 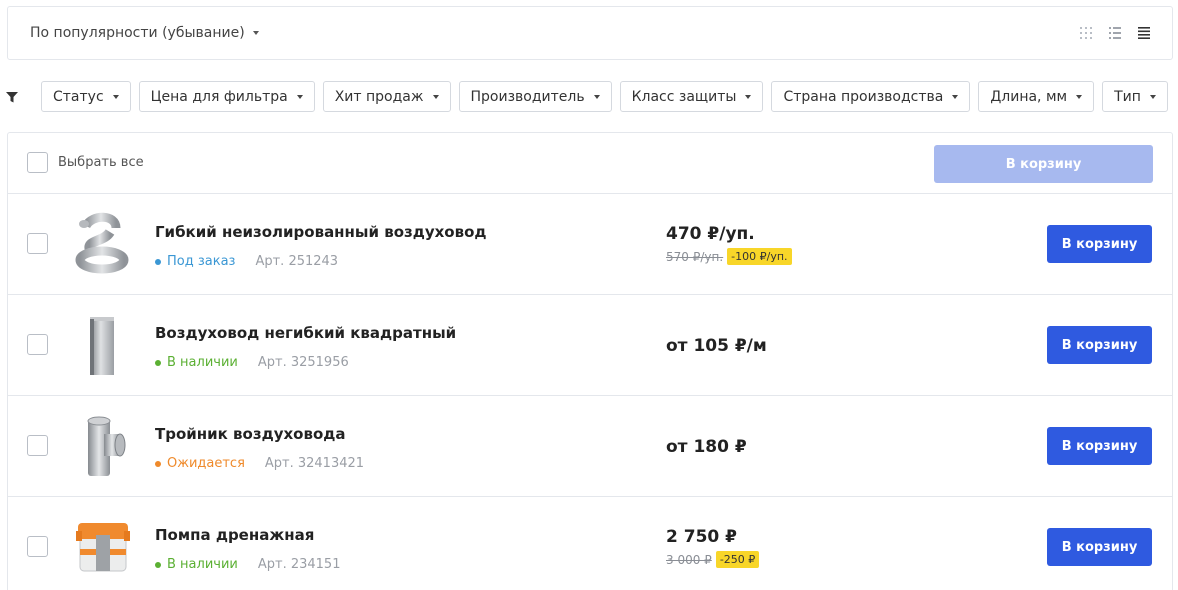 I want to click on sort-dropdown: По популярности (убывание), so click(x=144, y=33).